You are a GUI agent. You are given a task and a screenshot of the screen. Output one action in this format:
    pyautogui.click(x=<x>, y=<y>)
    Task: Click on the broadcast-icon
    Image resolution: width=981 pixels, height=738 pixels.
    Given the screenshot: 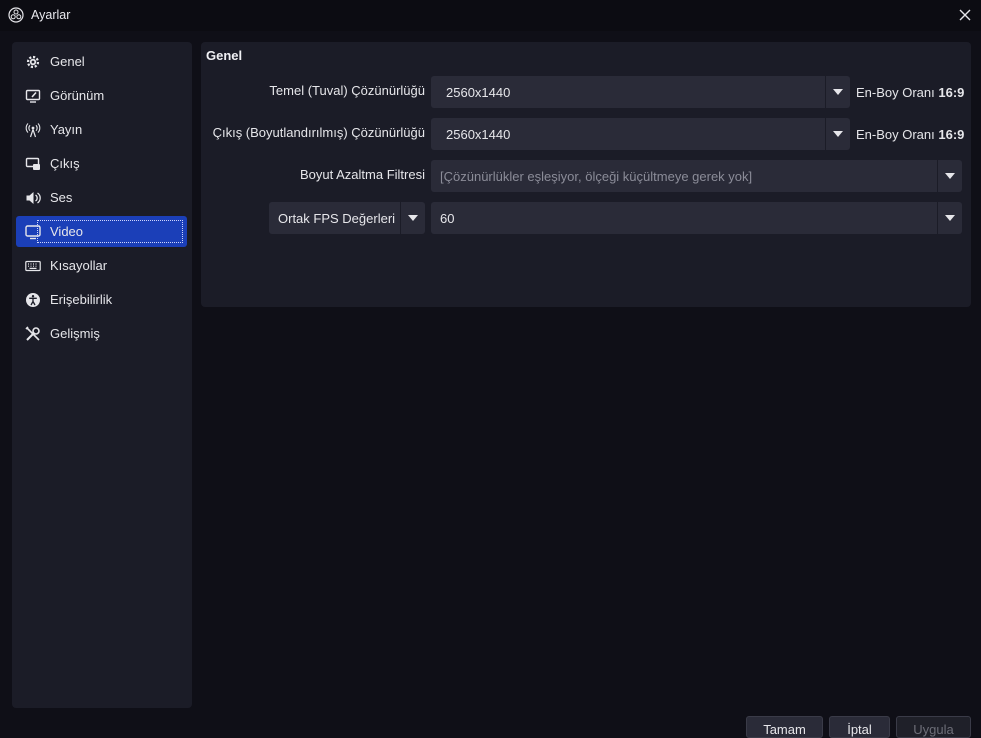 What is the action you would take?
    pyautogui.click(x=33, y=130)
    